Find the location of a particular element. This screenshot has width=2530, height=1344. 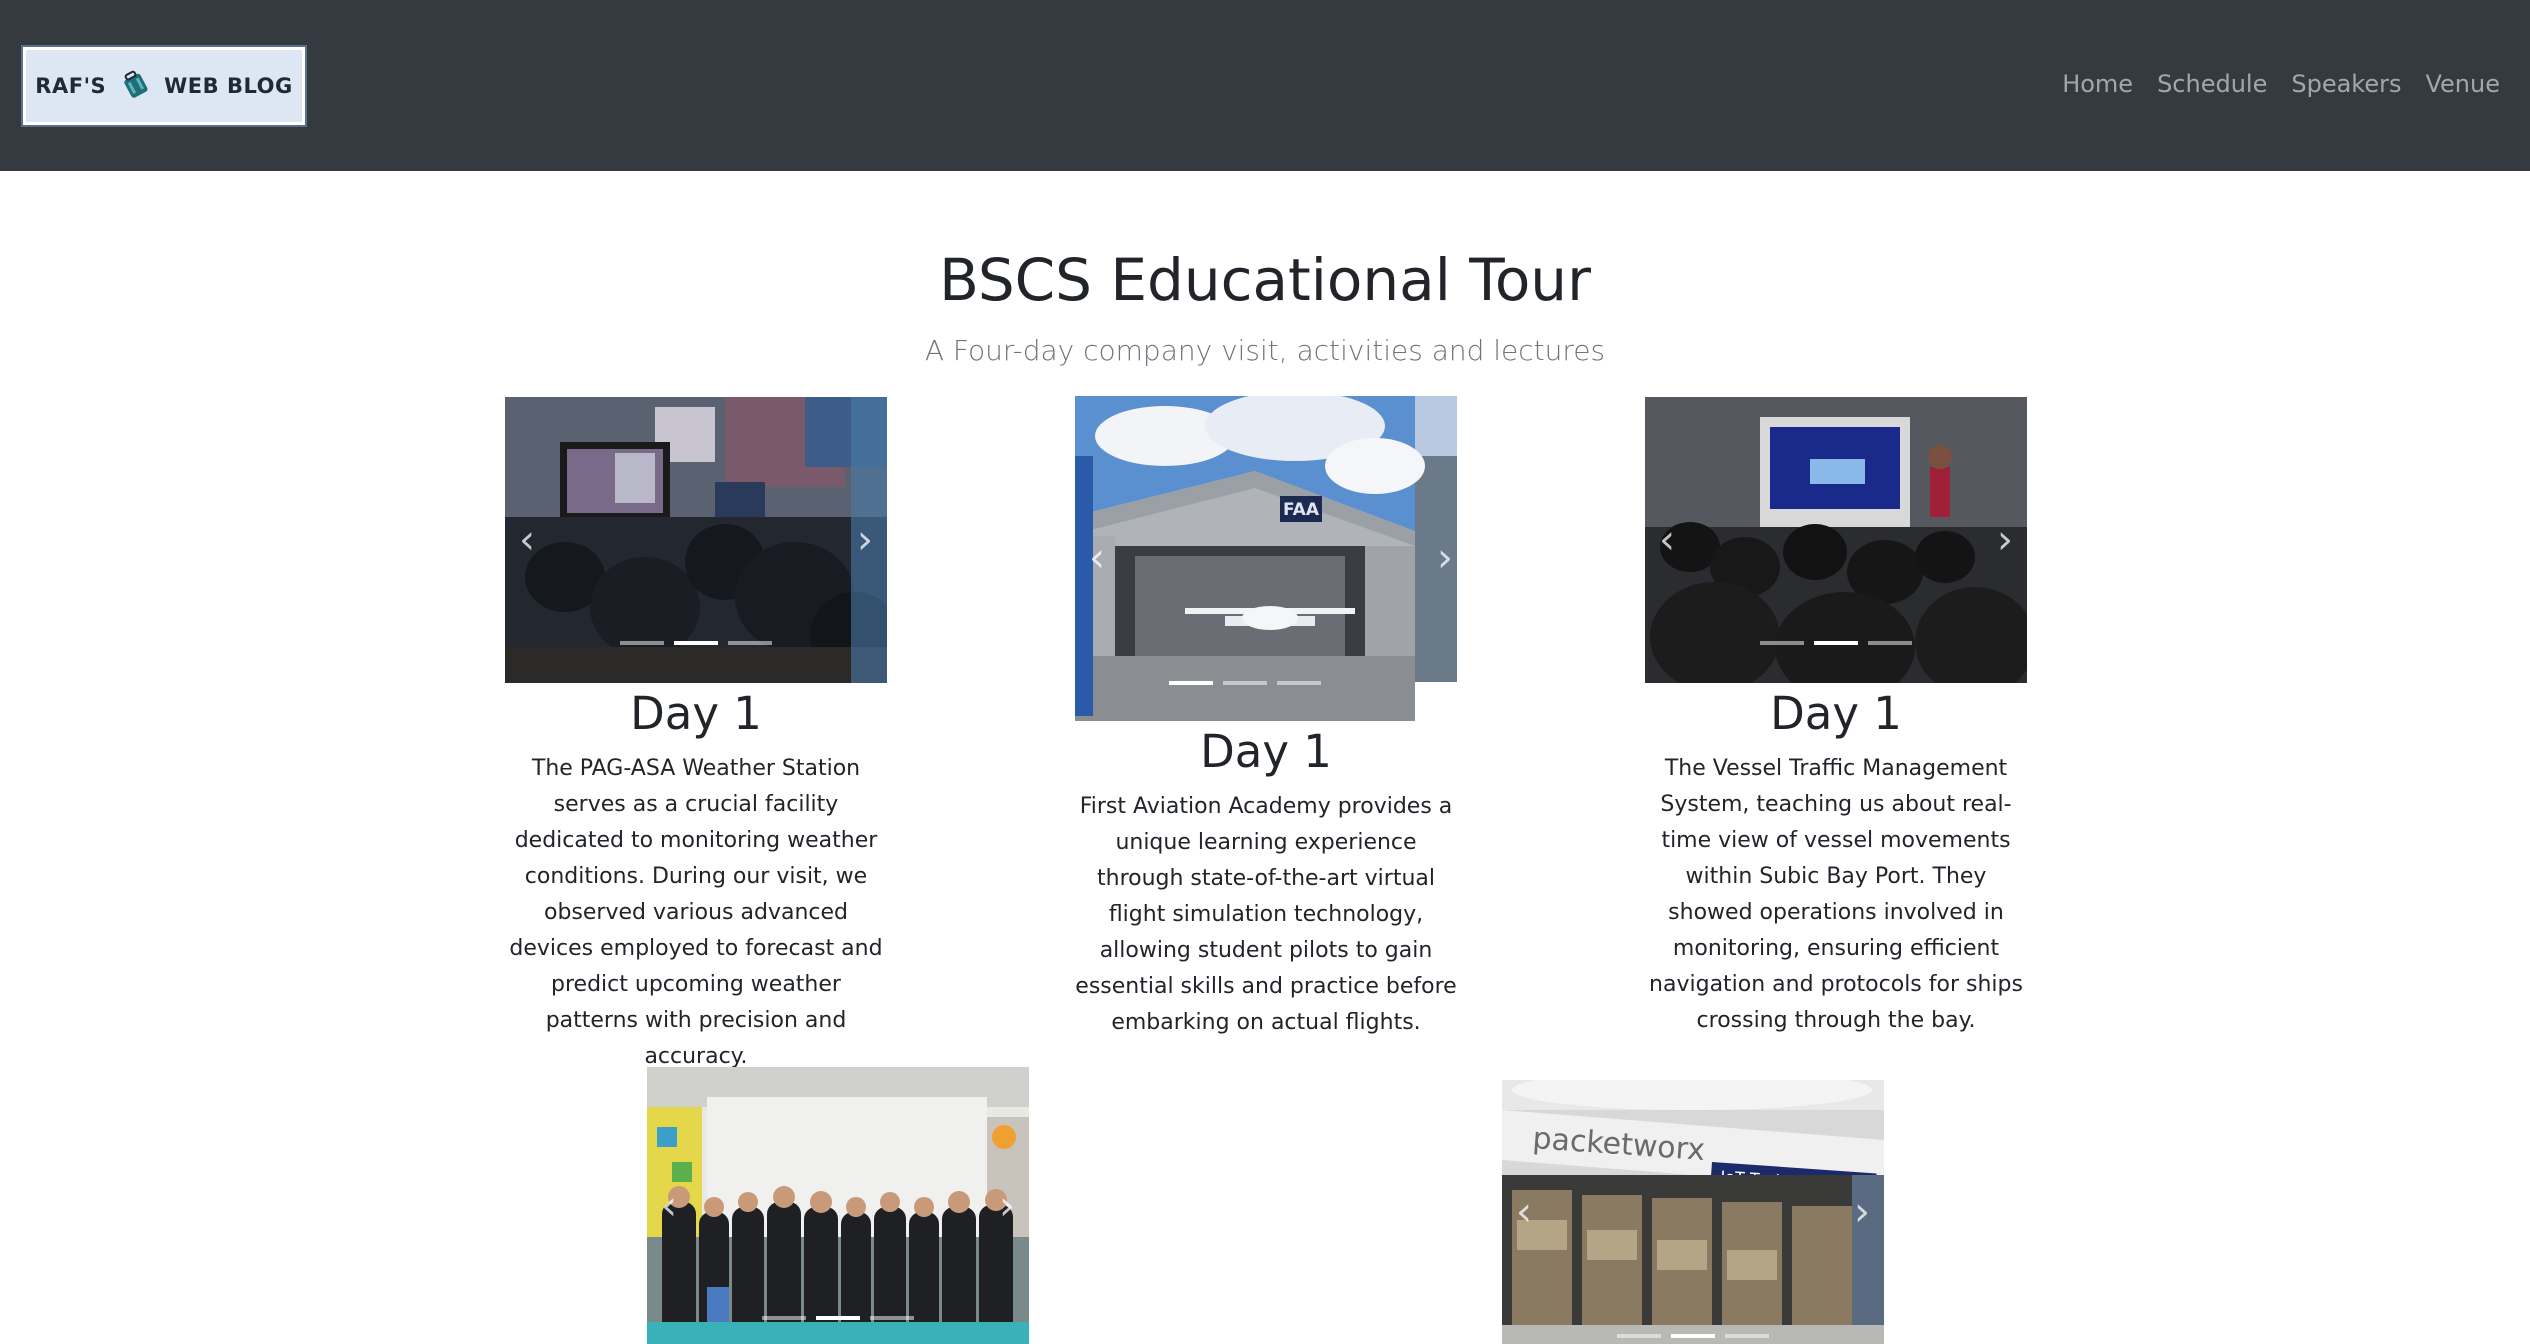

tour-card-group: ‹ › is located at coordinates (838, 1205).